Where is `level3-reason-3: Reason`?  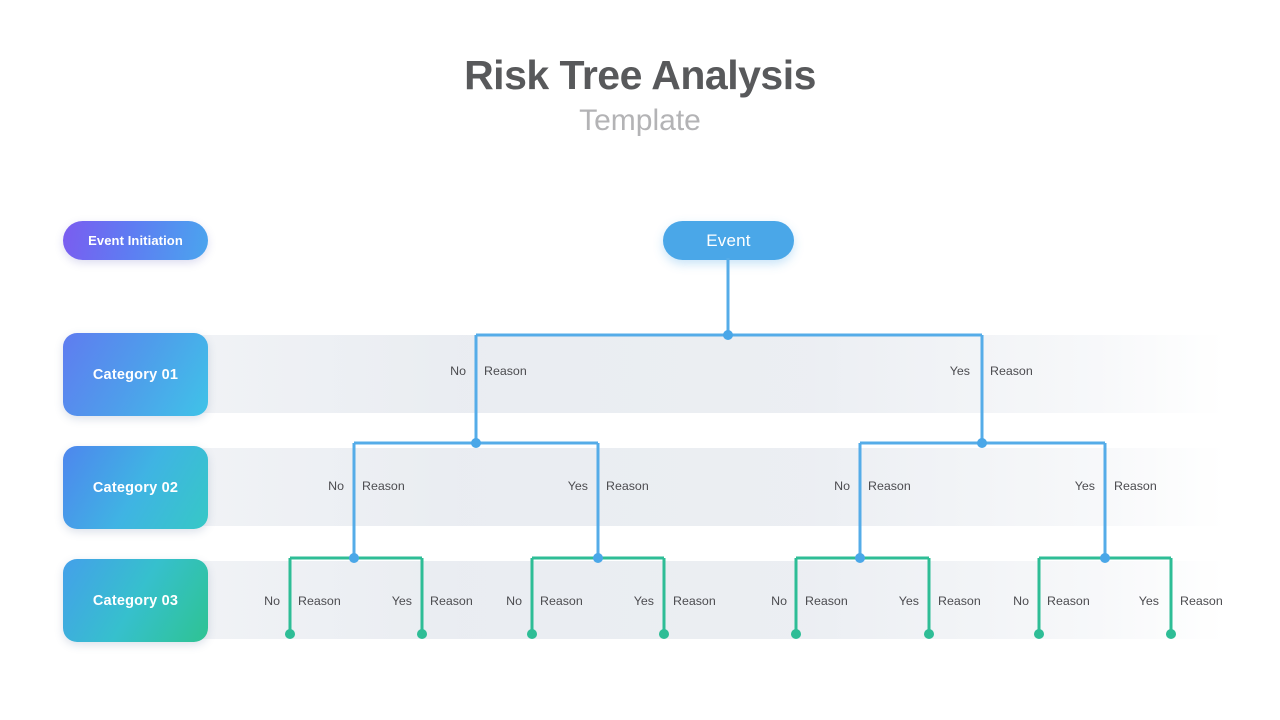
level3-reason-3: Reason is located at coordinates (561, 601).